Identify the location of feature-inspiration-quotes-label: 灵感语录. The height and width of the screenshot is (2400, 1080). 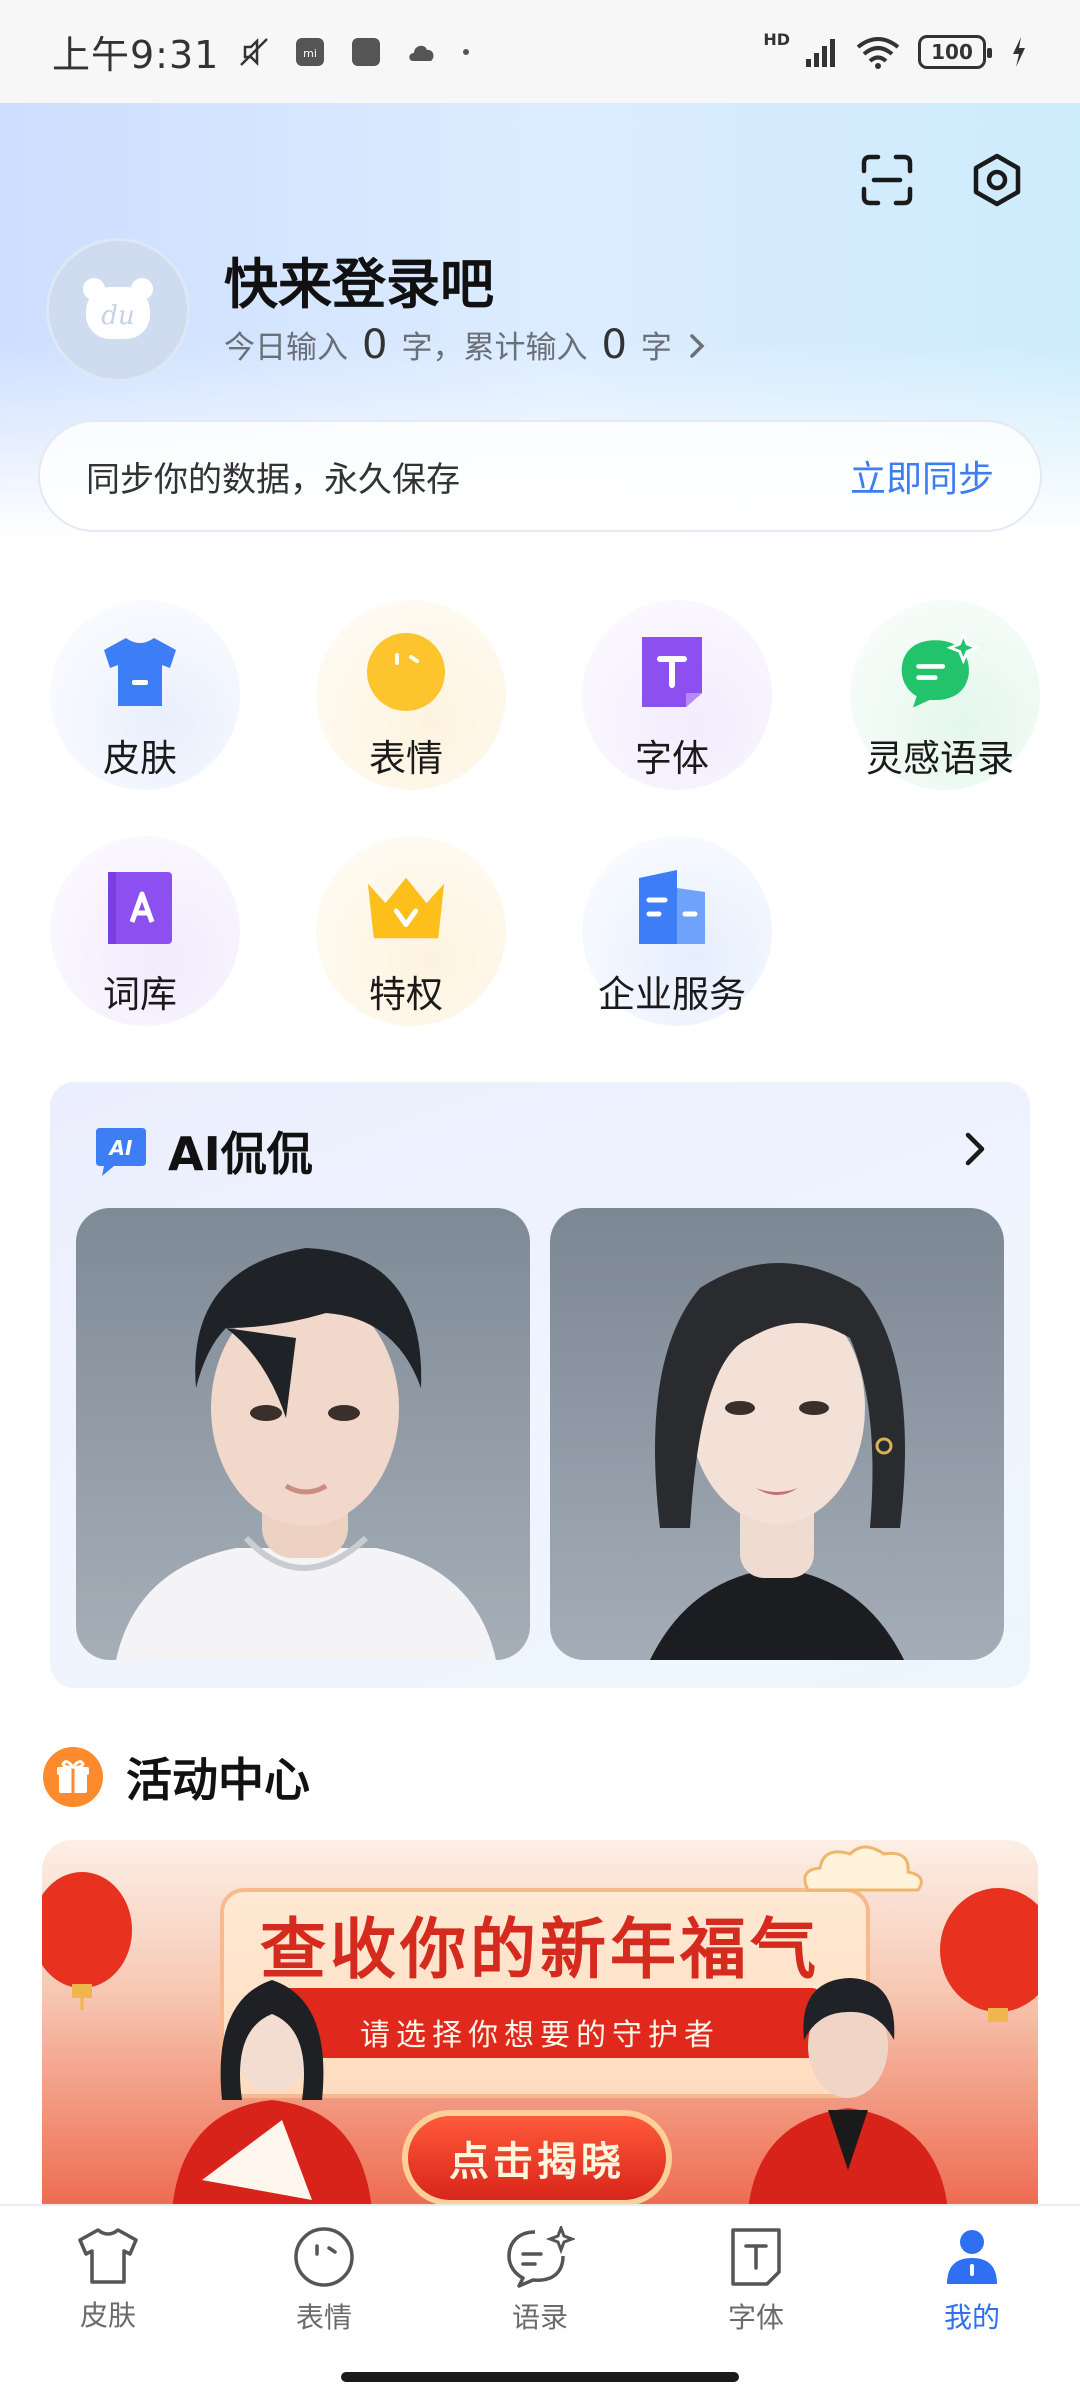
(940, 758).